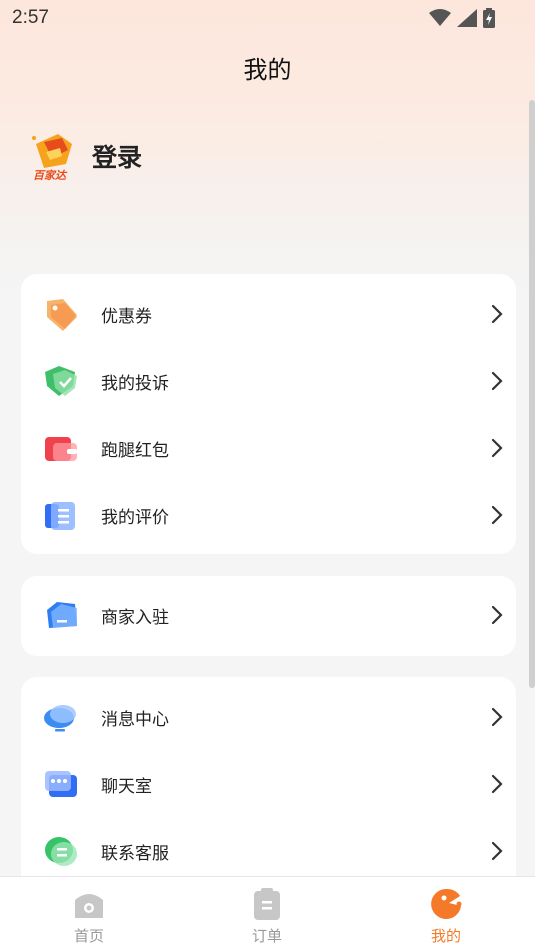  I want to click on tab-orders: 订单, so click(267, 914).